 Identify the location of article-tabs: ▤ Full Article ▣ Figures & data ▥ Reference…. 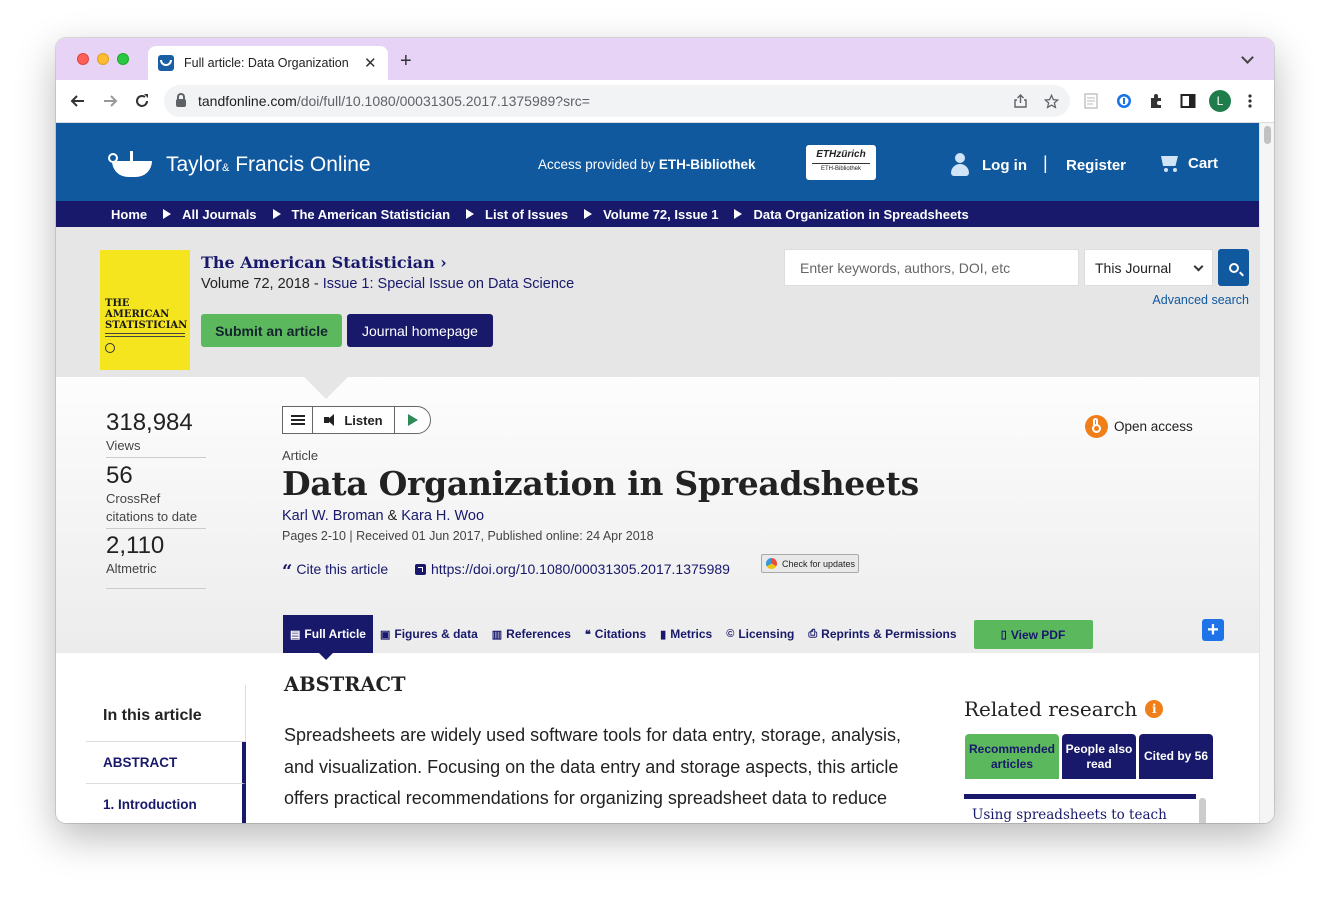
(688, 637).